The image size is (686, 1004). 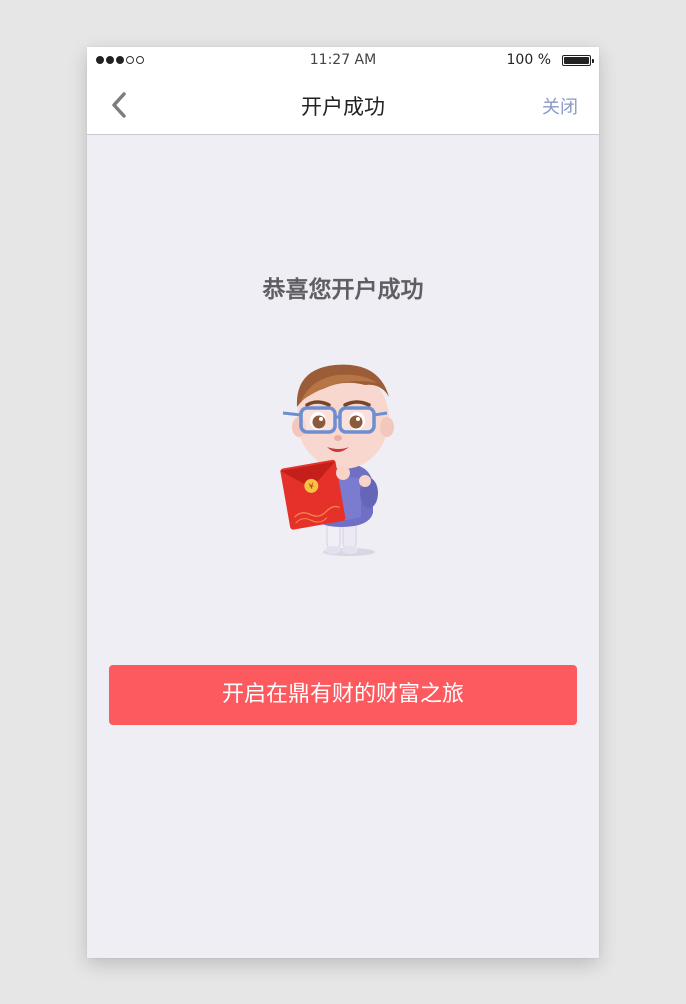 I want to click on battery-nub, so click(x=593, y=61).